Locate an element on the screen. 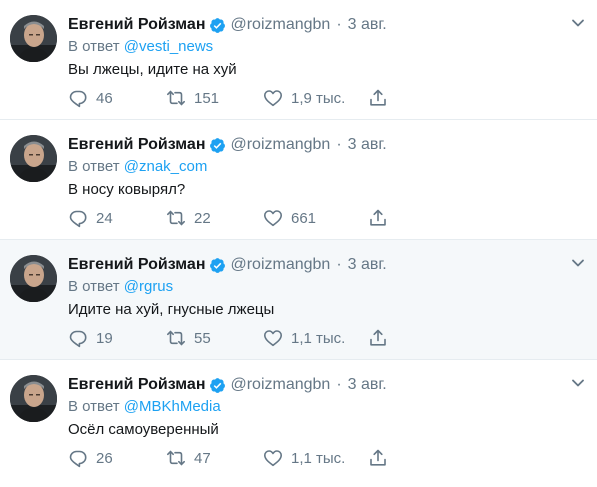 This screenshot has width=597, height=487. retweet-button: 55 is located at coordinates (214, 338).